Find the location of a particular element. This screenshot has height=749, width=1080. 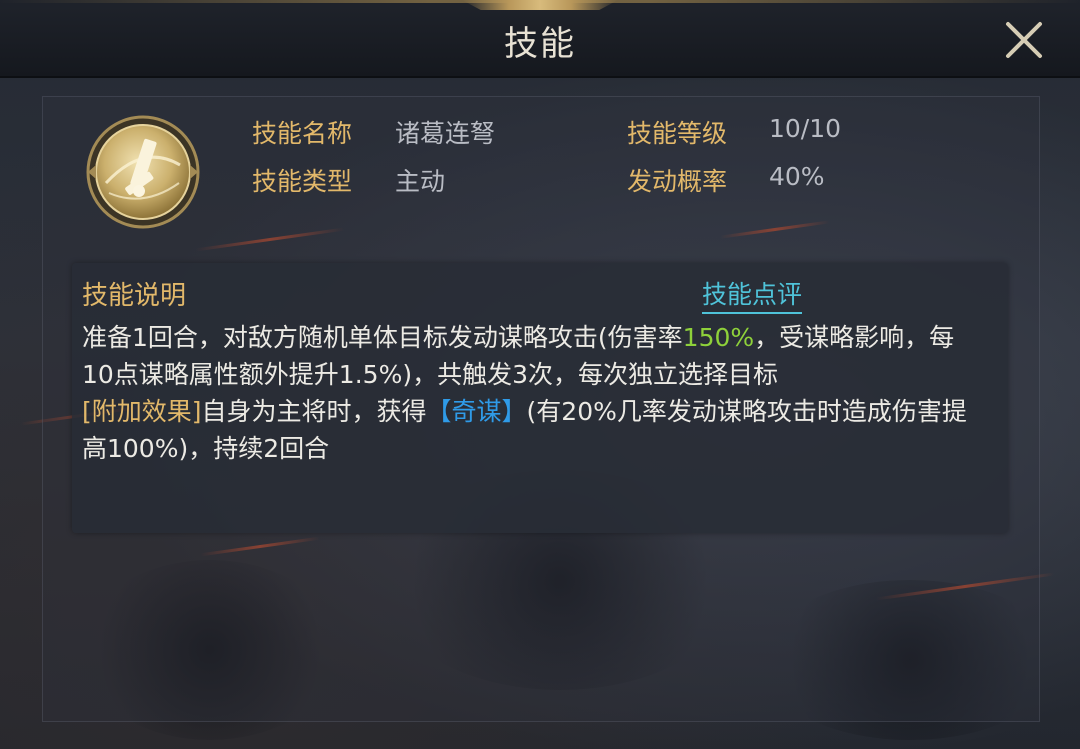

skill-level-label: 技能等级 is located at coordinates (677, 133).